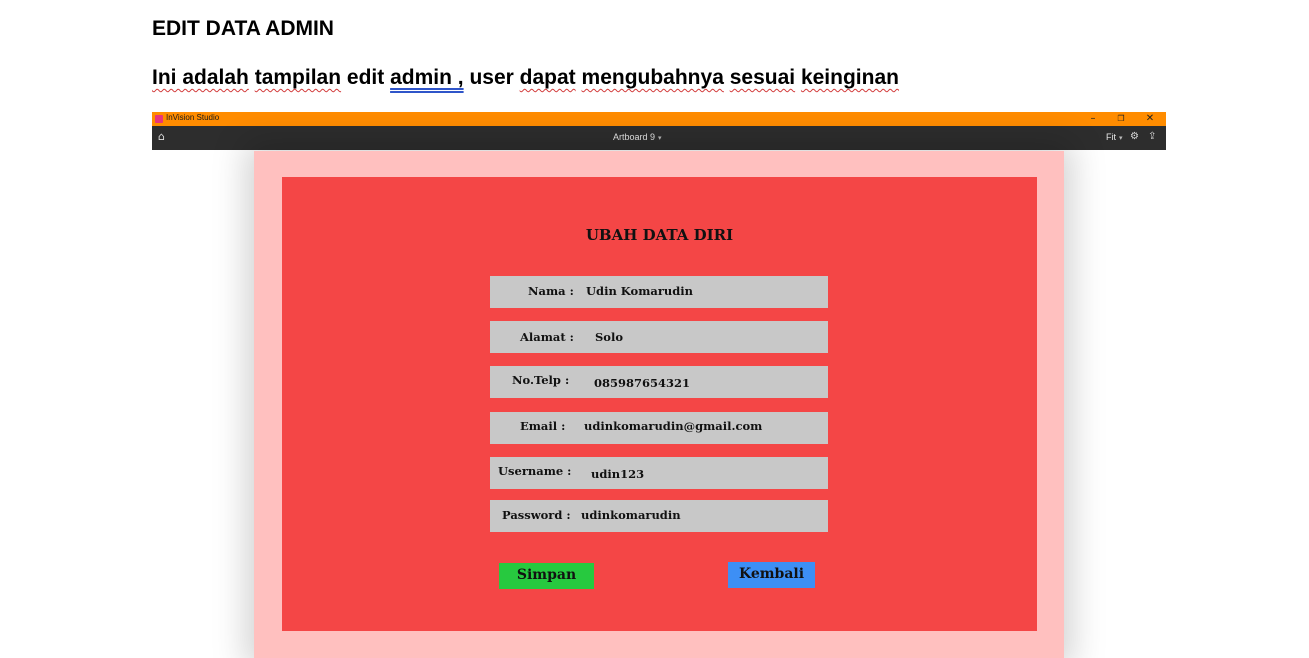 Image resolution: width=1309 pixels, height=658 pixels. What do you see at coordinates (535, 471) in the screenshot?
I see `field-label: Username :` at bounding box center [535, 471].